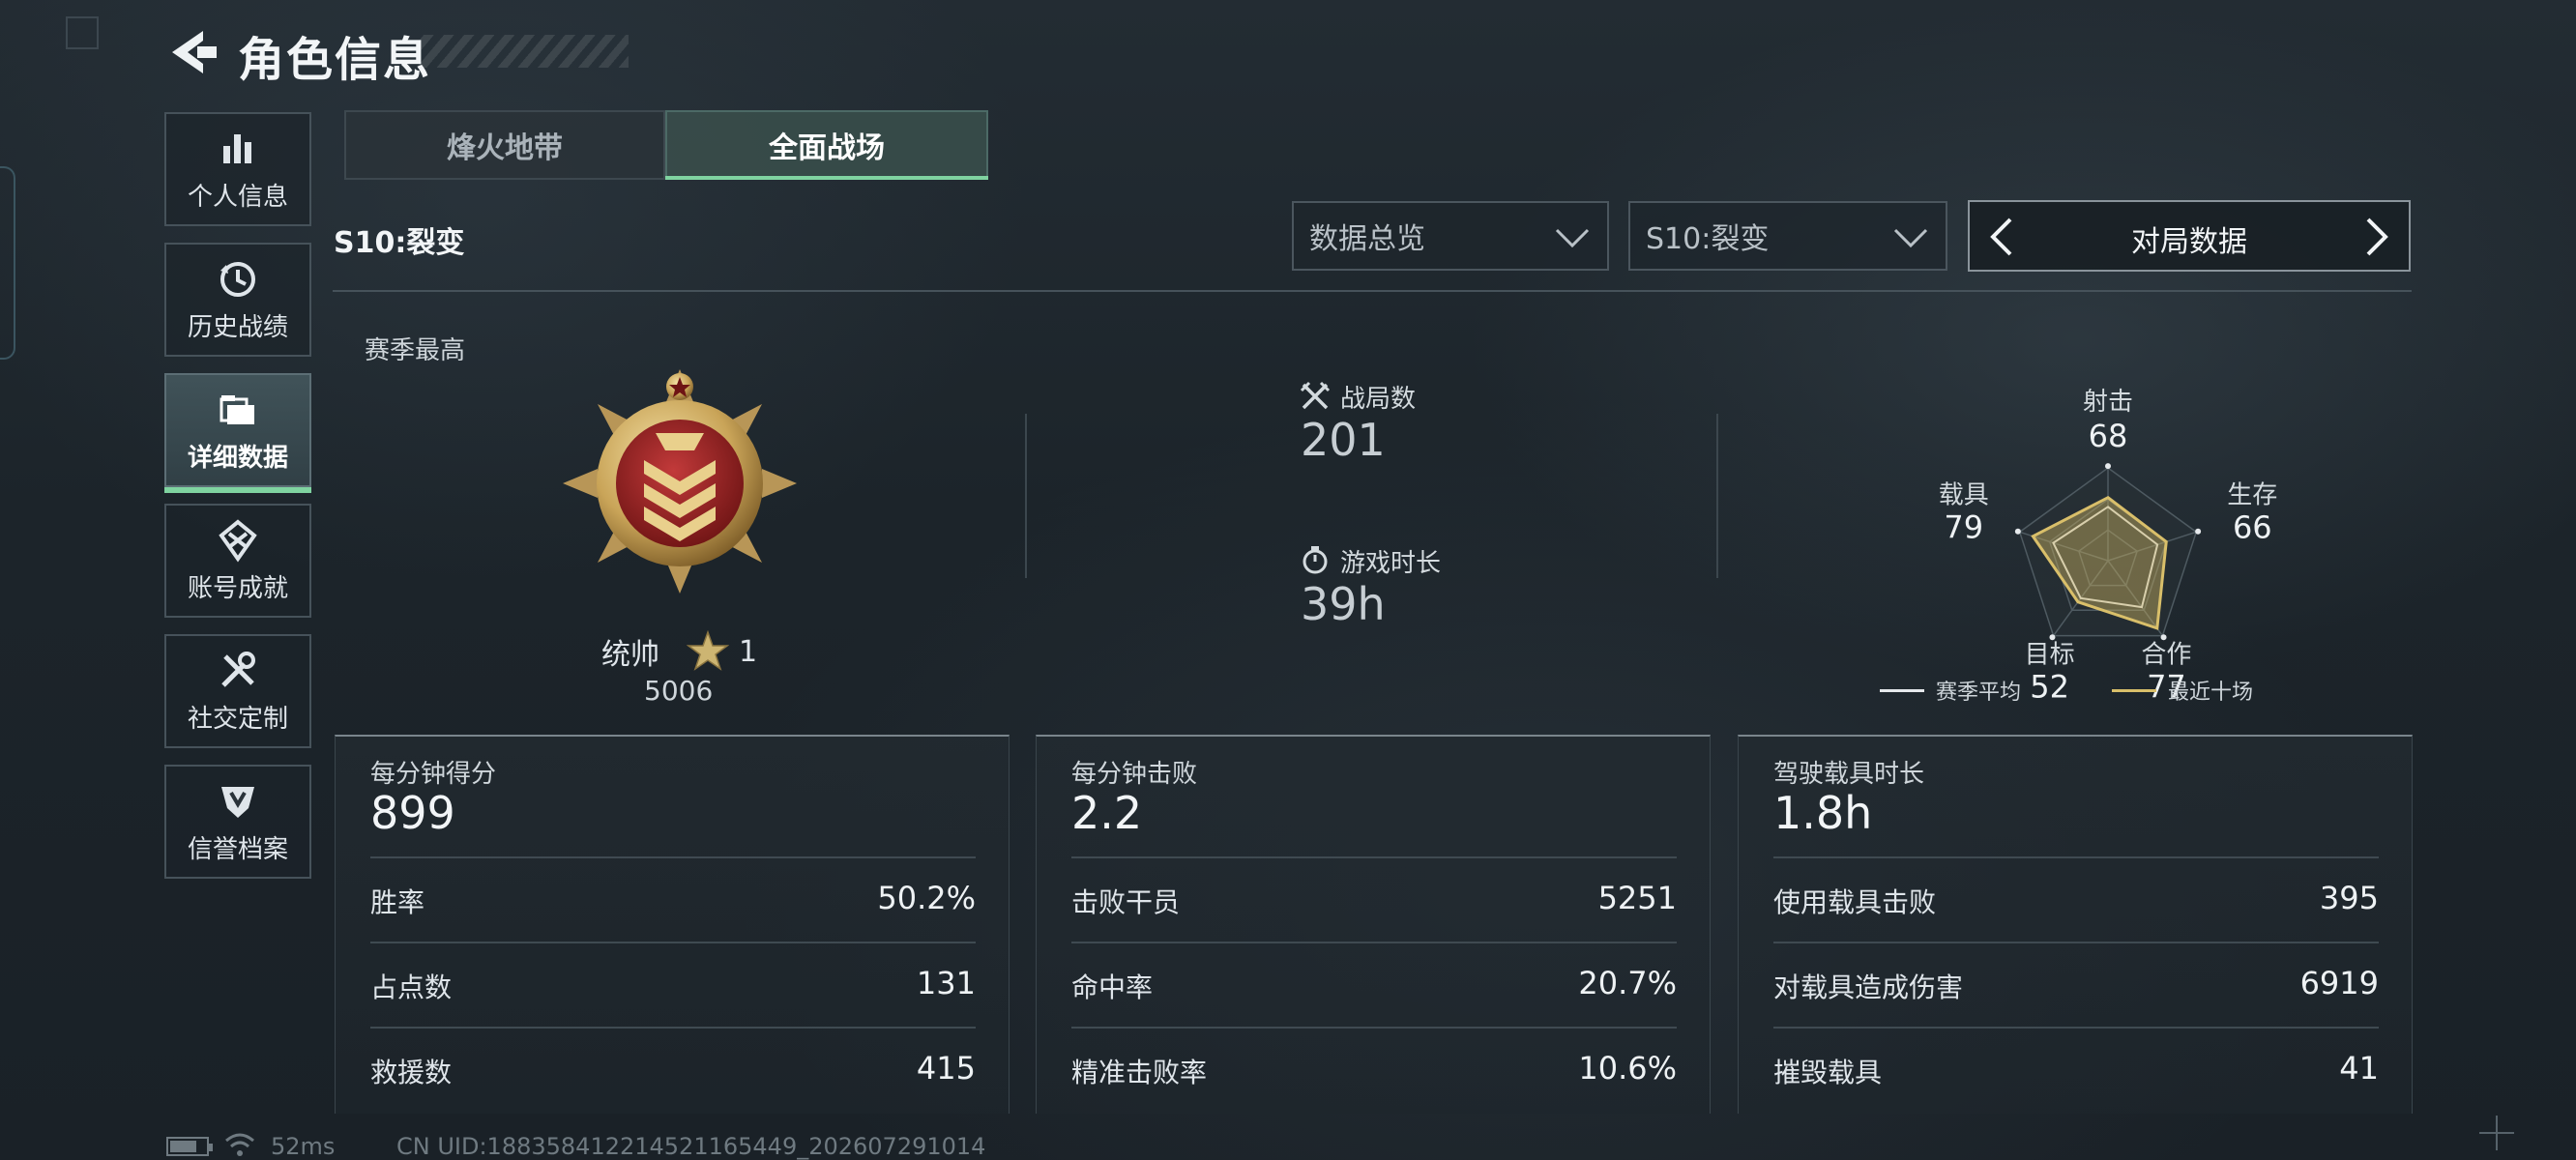  What do you see at coordinates (1627, 983) in the screenshot?
I see `row-value: 20.7%` at bounding box center [1627, 983].